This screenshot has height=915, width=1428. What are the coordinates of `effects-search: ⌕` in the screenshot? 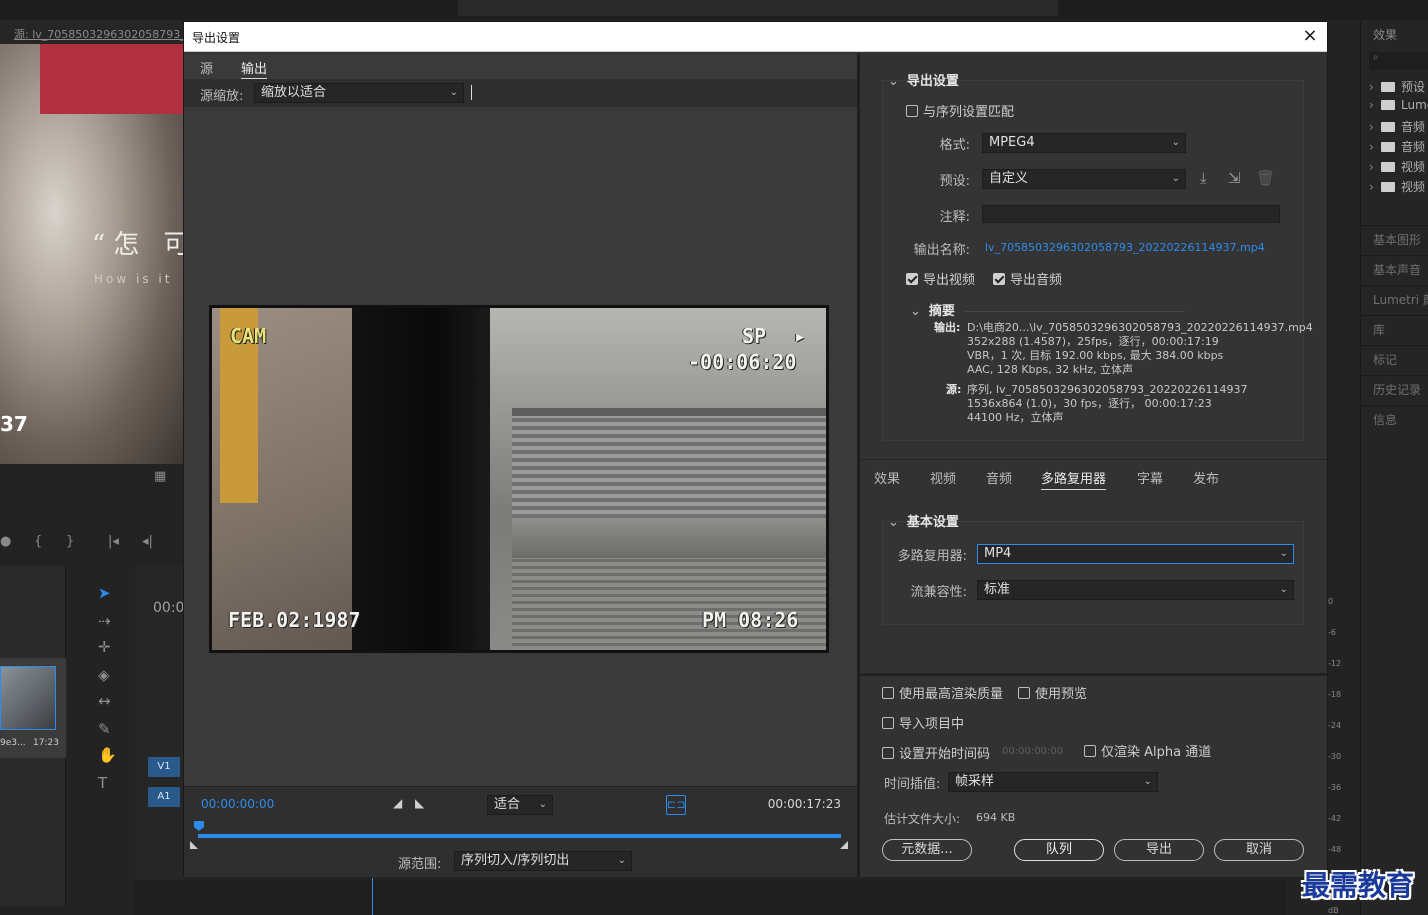 It's located at (1398, 61).